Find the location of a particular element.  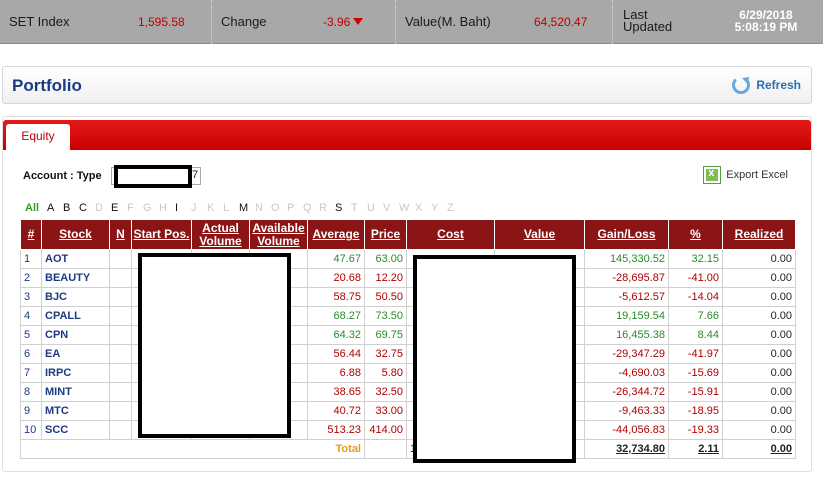

column-header: # is located at coordinates (31, 234).